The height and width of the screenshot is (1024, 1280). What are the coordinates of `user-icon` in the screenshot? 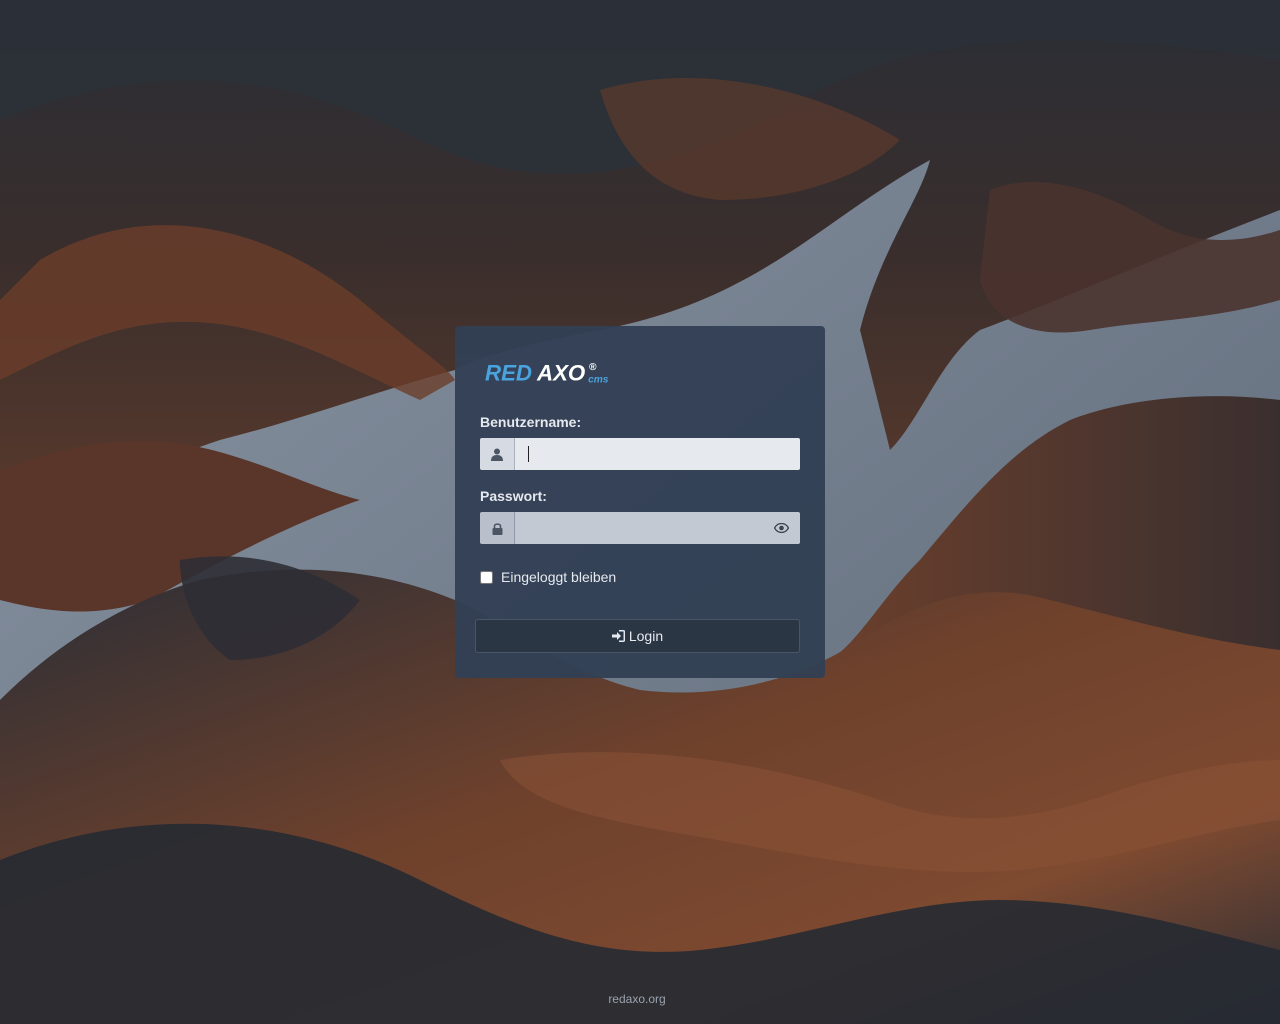 It's located at (497, 454).